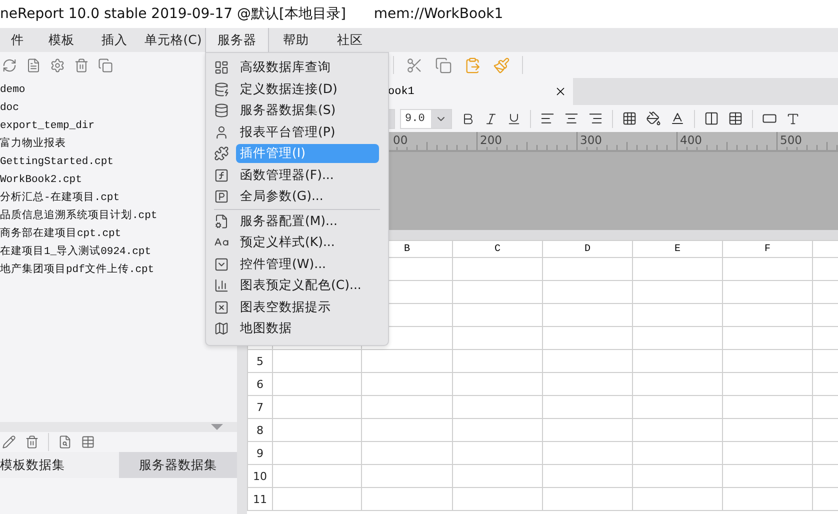 This screenshot has width=838, height=514. Describe the element at coordinates (260, 430) in the screenshot. I see `row-header: 8` at that location.